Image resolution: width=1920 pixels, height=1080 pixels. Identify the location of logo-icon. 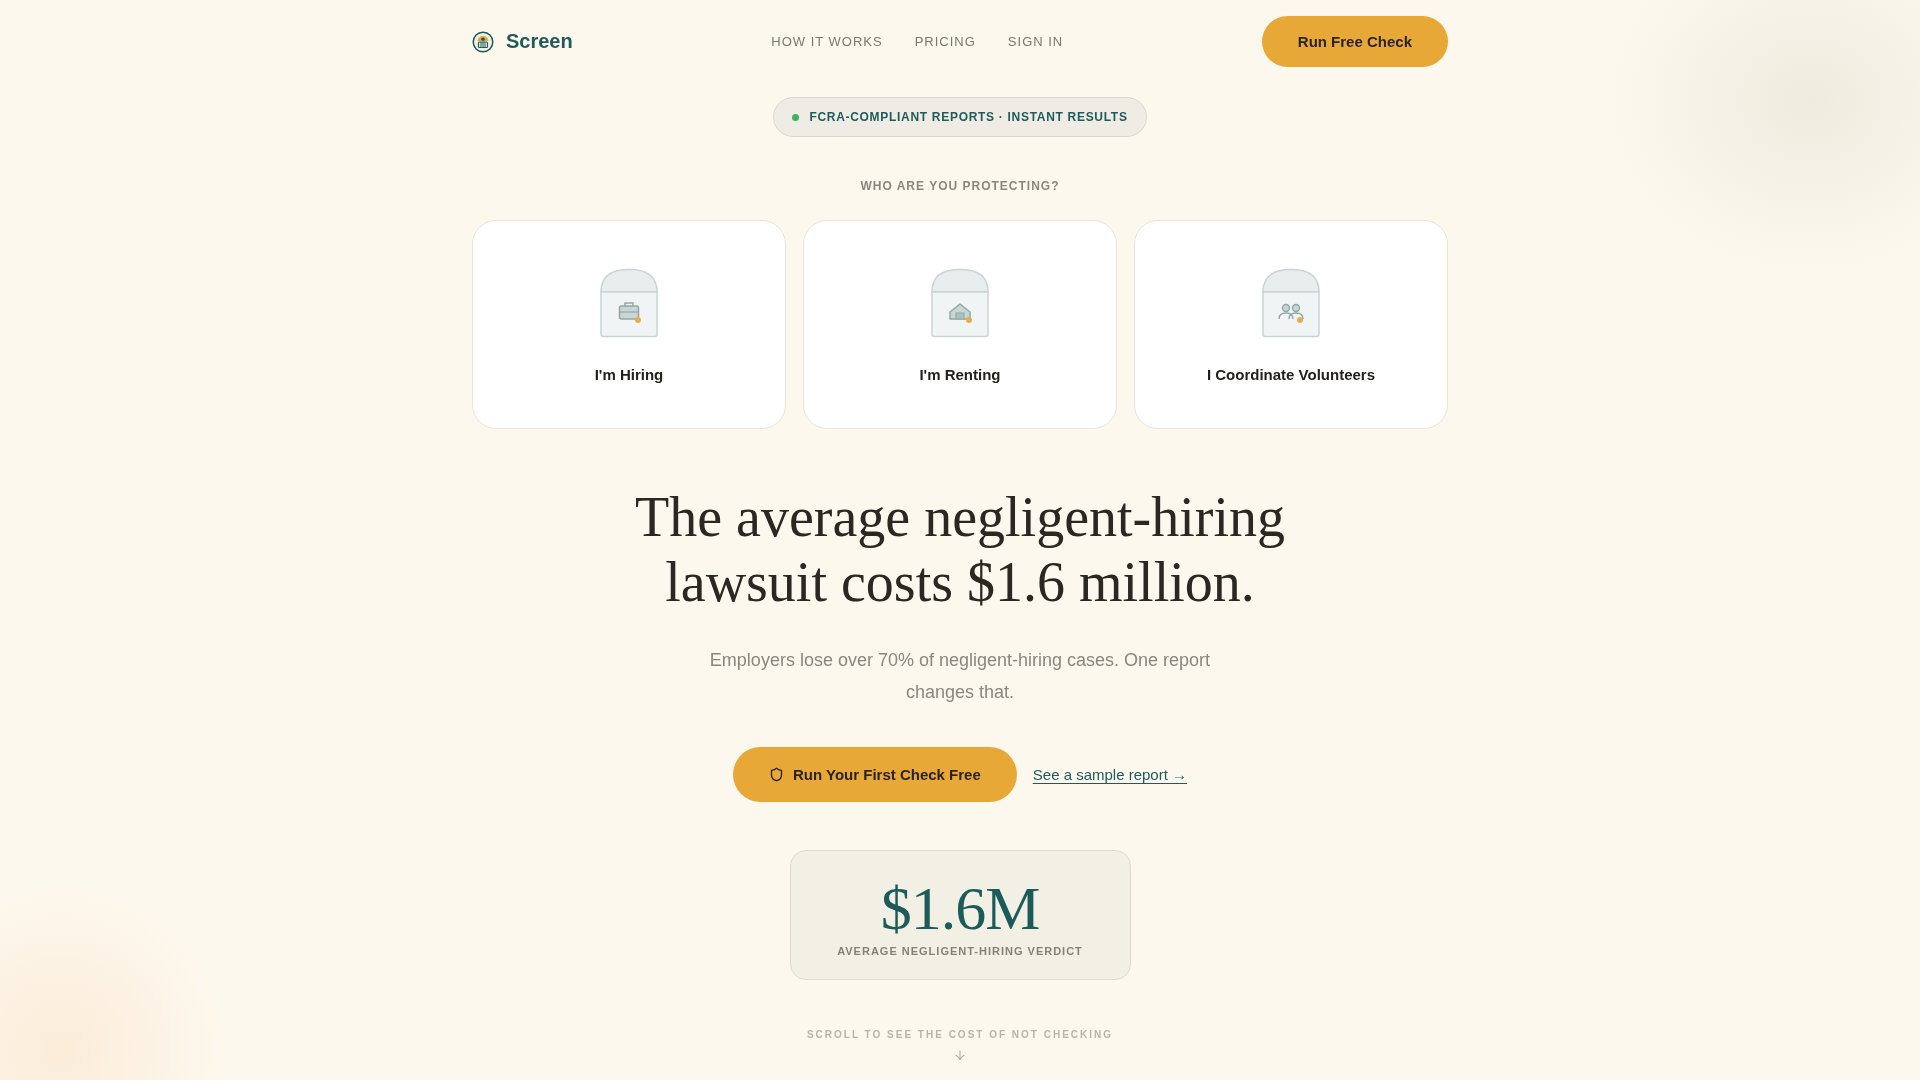
(483, 41).